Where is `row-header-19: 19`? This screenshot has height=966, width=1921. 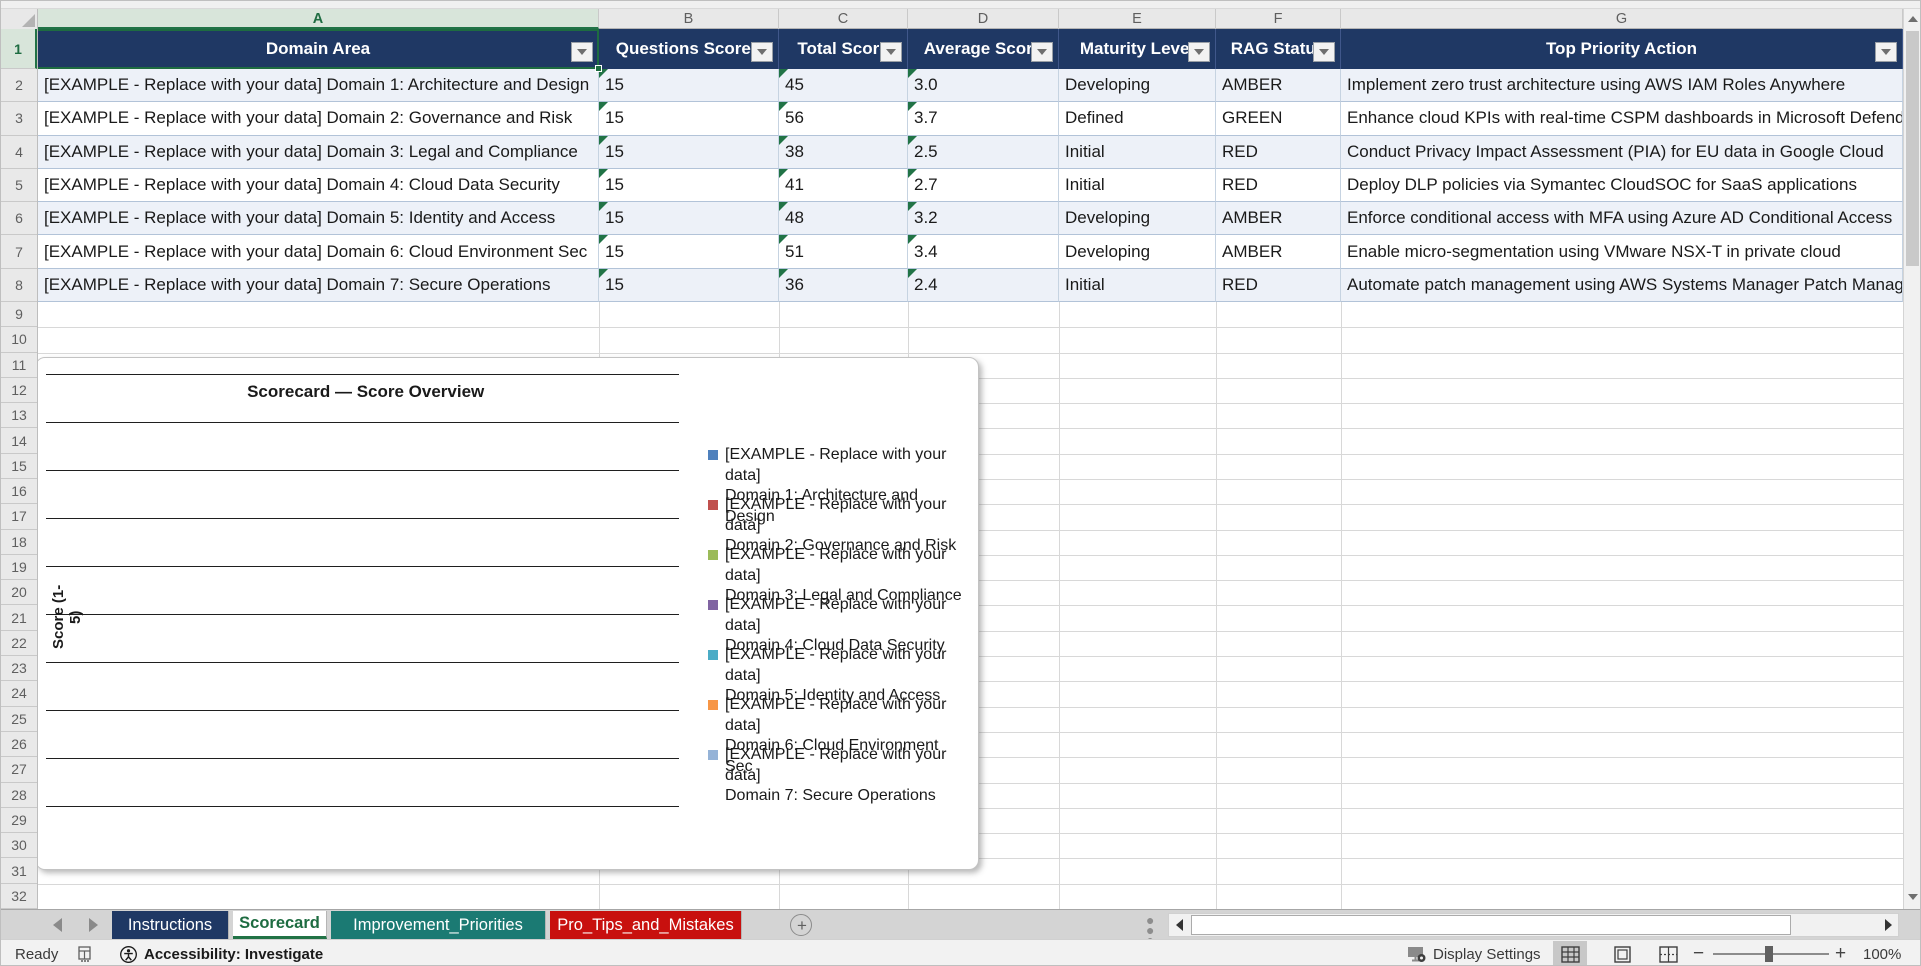
row-header-19: 19 is located at coordinates (19, 568).